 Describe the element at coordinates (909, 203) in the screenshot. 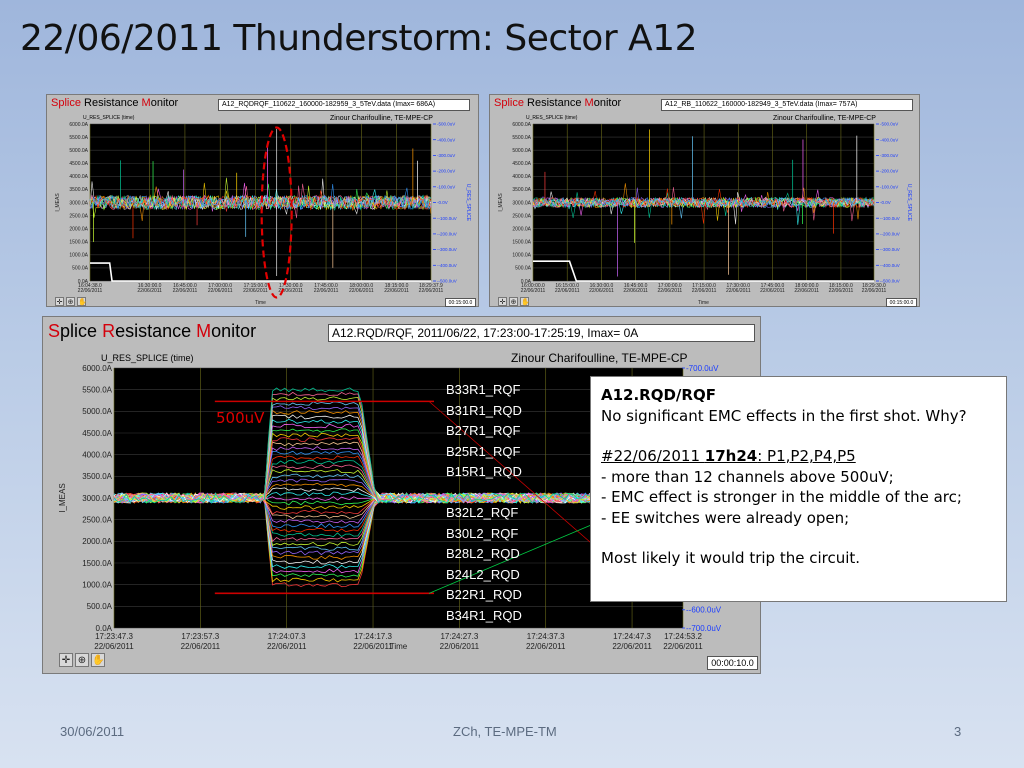

I see `y2-axis-title: U_RES_SPLICE` at that location.